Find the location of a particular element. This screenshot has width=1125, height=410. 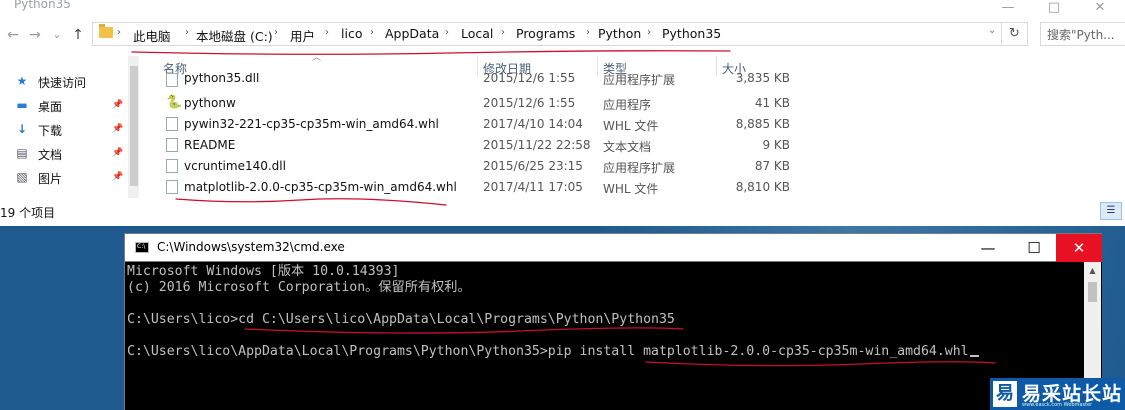

navigation-scrollbar-thumb is located at coordinates (134, 126).